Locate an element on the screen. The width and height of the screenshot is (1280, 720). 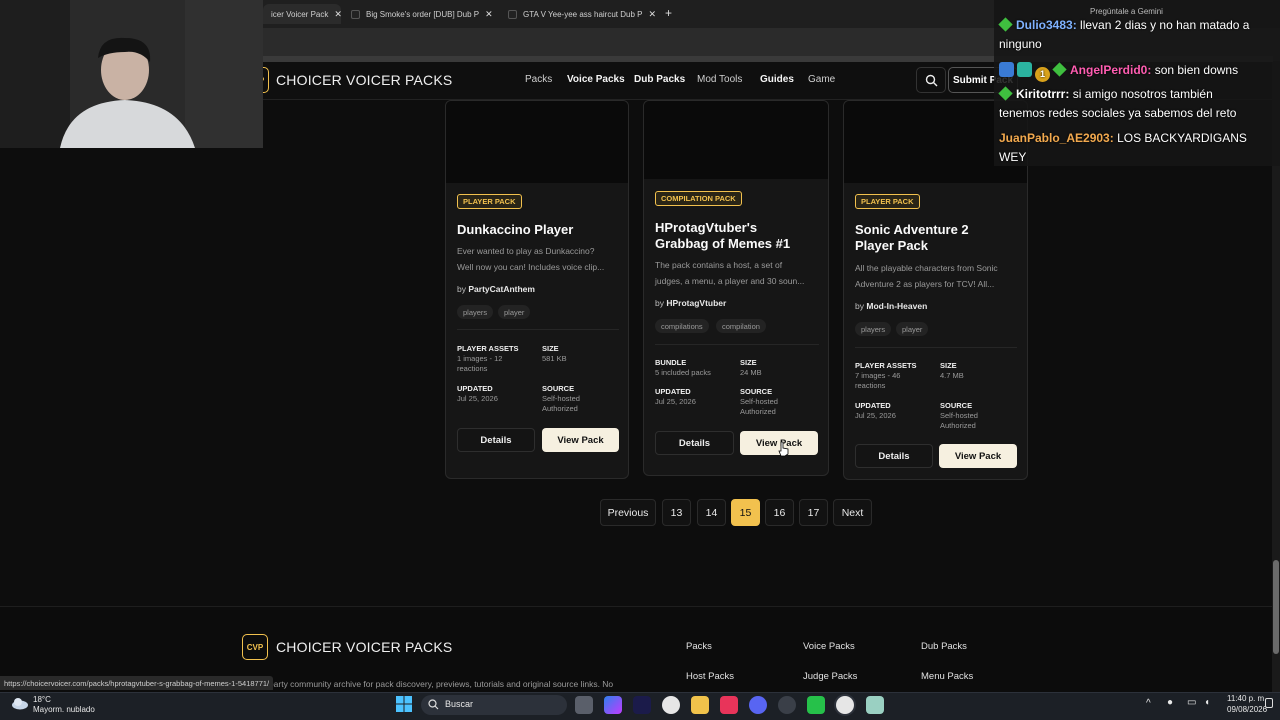
chat-username: Kiritotrrr: is located at coordinates (1043, 94).